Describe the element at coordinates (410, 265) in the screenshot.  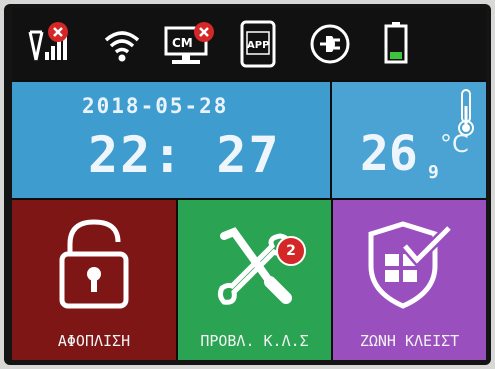
I see `shield-check-icon` at that location.